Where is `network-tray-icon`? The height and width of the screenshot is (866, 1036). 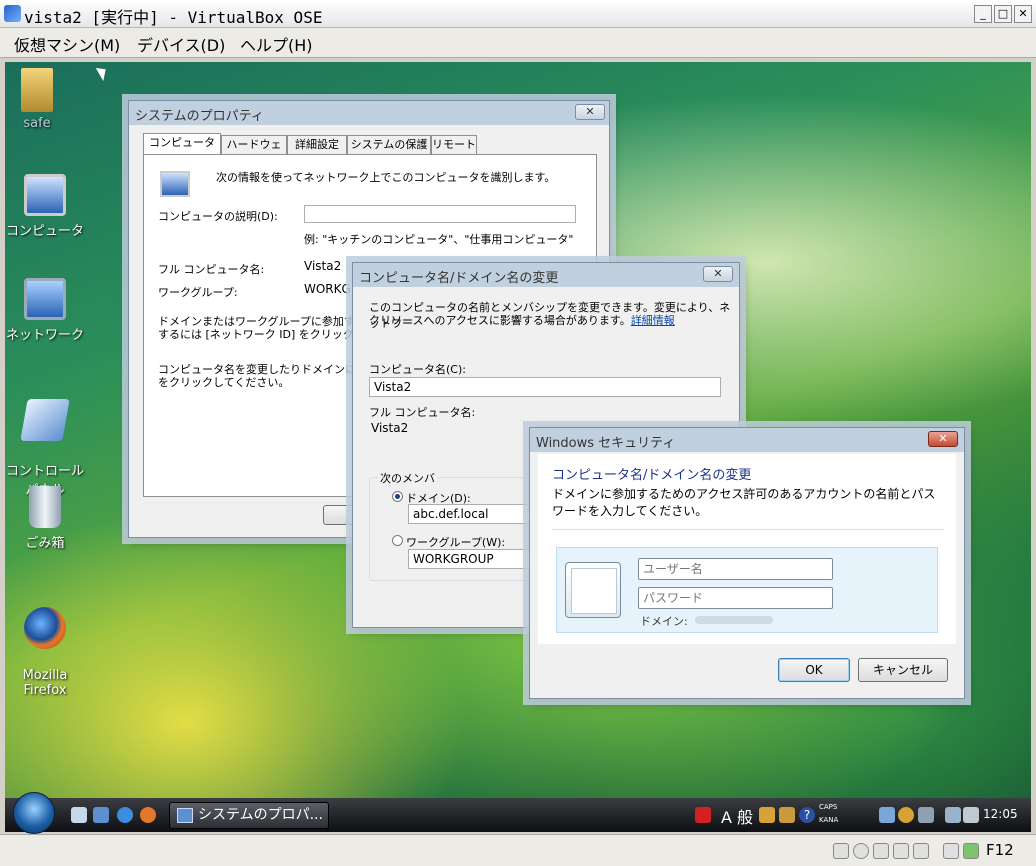 network-tray-icon is located at coordinates (926, 815).